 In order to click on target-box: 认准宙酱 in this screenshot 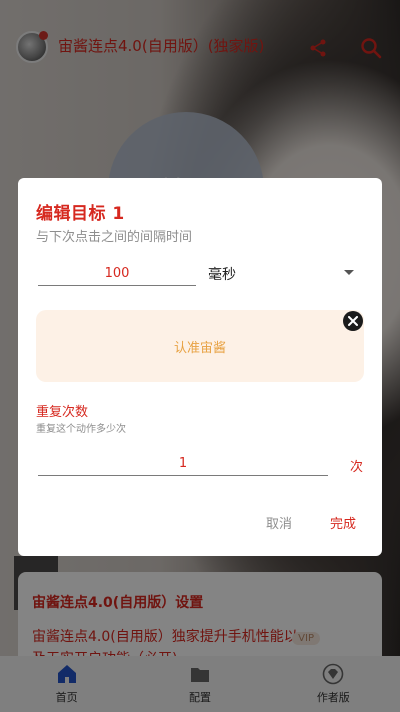, I will do `click(200, 346)`.